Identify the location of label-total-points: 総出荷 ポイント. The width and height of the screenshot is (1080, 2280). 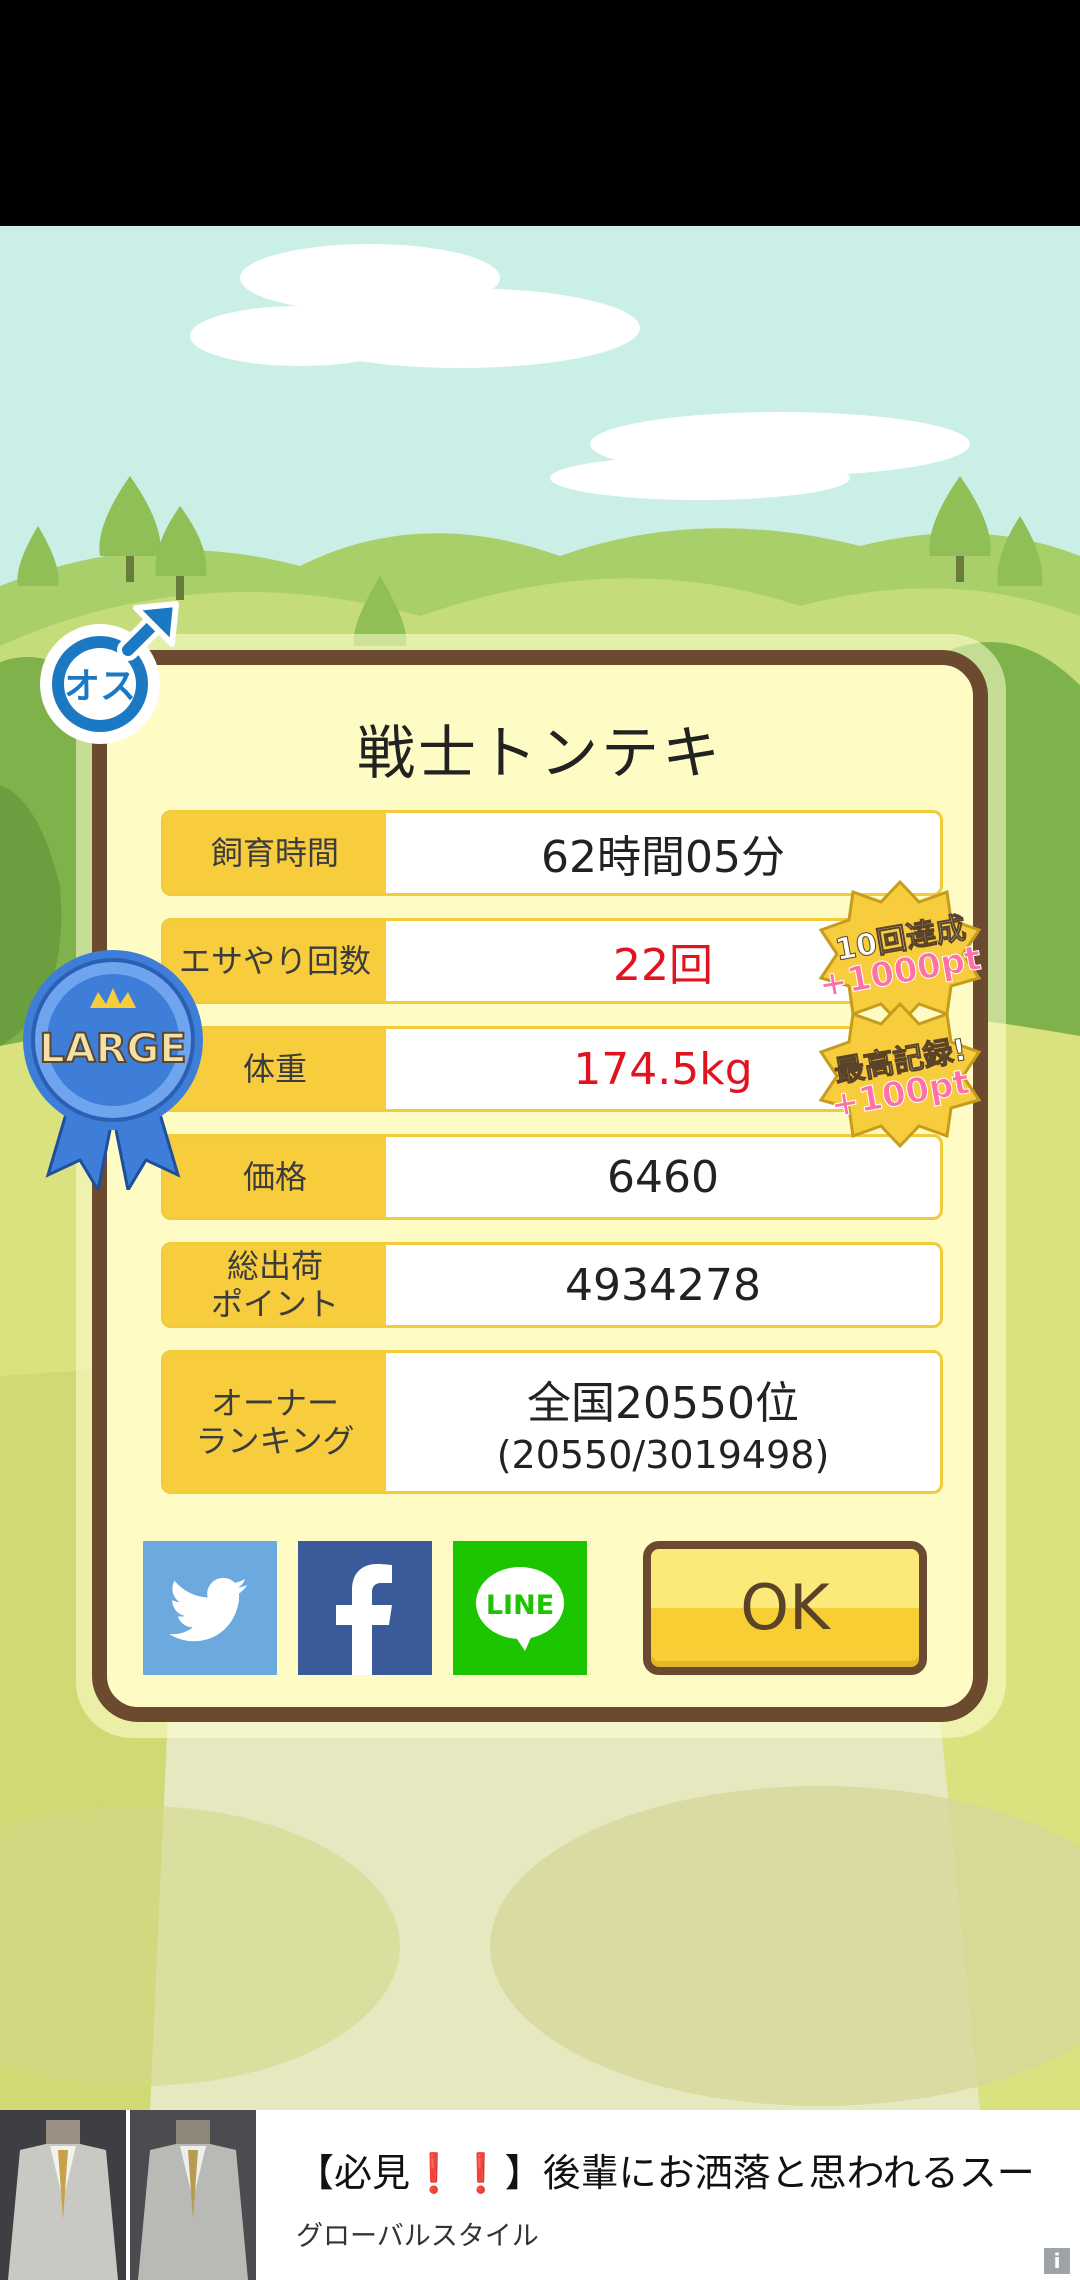
(275, 1285).